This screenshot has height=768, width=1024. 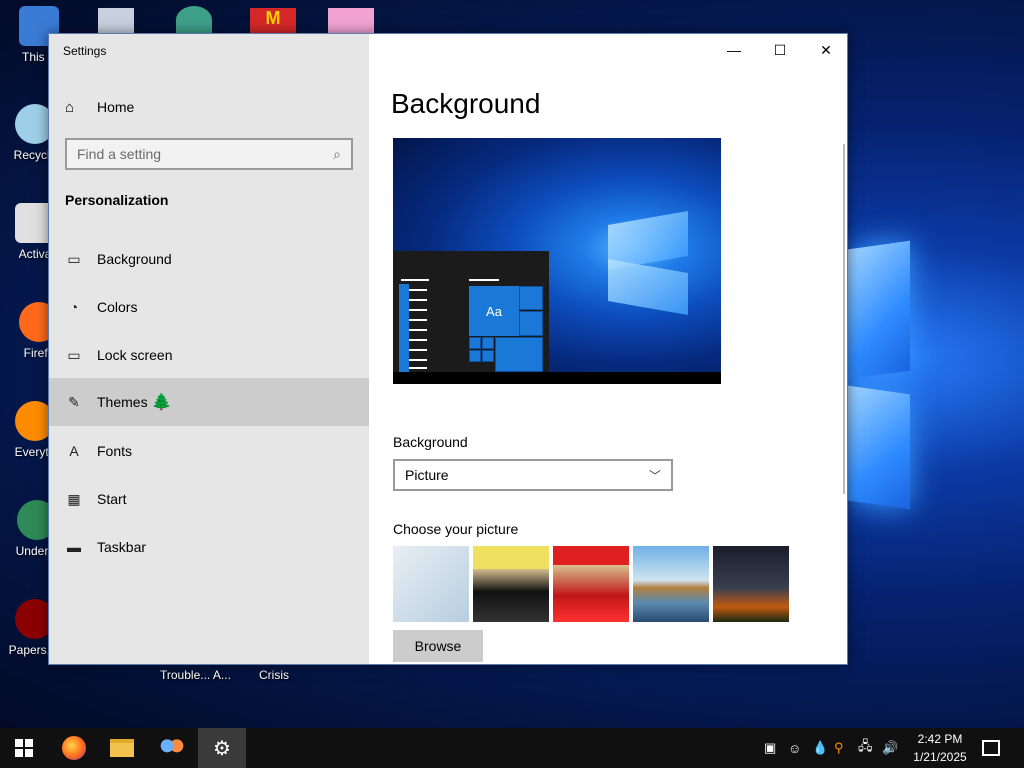 What do you see at coordinates (797, 748) in the screenshot?
I see `people-tray-icon: ☺` at bounding box center [797, 748].